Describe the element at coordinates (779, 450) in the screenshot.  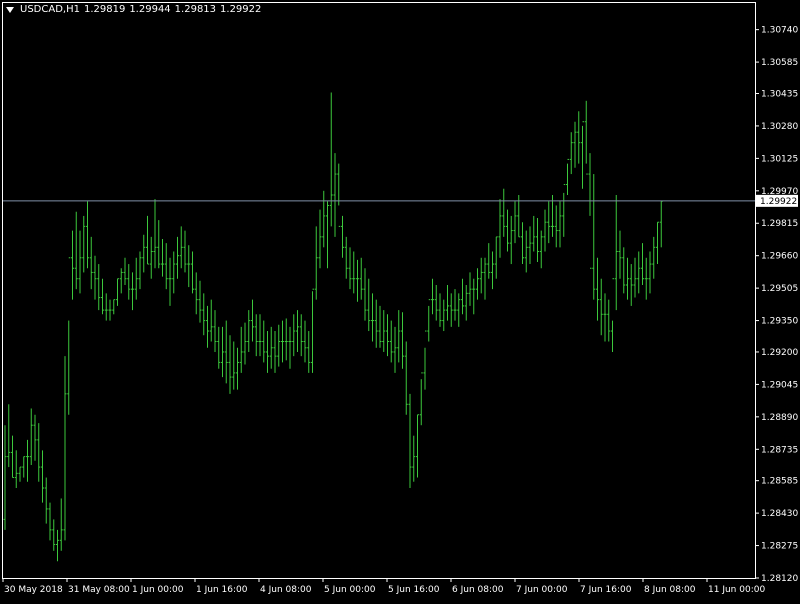
I see `y-tick-label: 1.28735` at that location.